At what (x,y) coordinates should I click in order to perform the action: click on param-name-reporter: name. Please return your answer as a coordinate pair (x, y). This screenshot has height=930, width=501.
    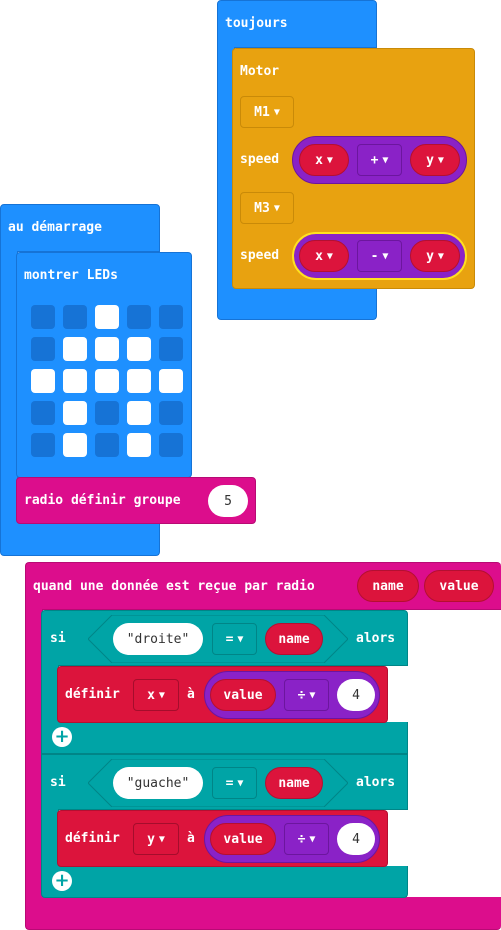
    Looking at the image, I should click on (388, 586).